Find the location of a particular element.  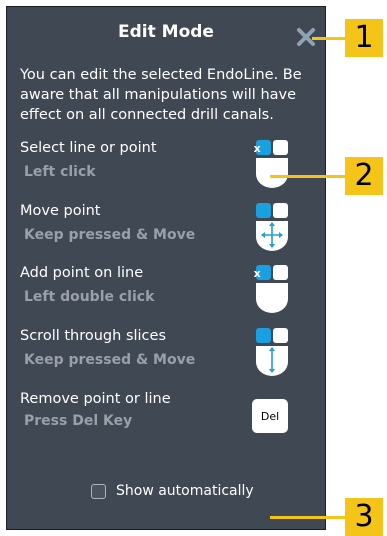

action-label: Remove point or line is located at coordinates (95, 399).